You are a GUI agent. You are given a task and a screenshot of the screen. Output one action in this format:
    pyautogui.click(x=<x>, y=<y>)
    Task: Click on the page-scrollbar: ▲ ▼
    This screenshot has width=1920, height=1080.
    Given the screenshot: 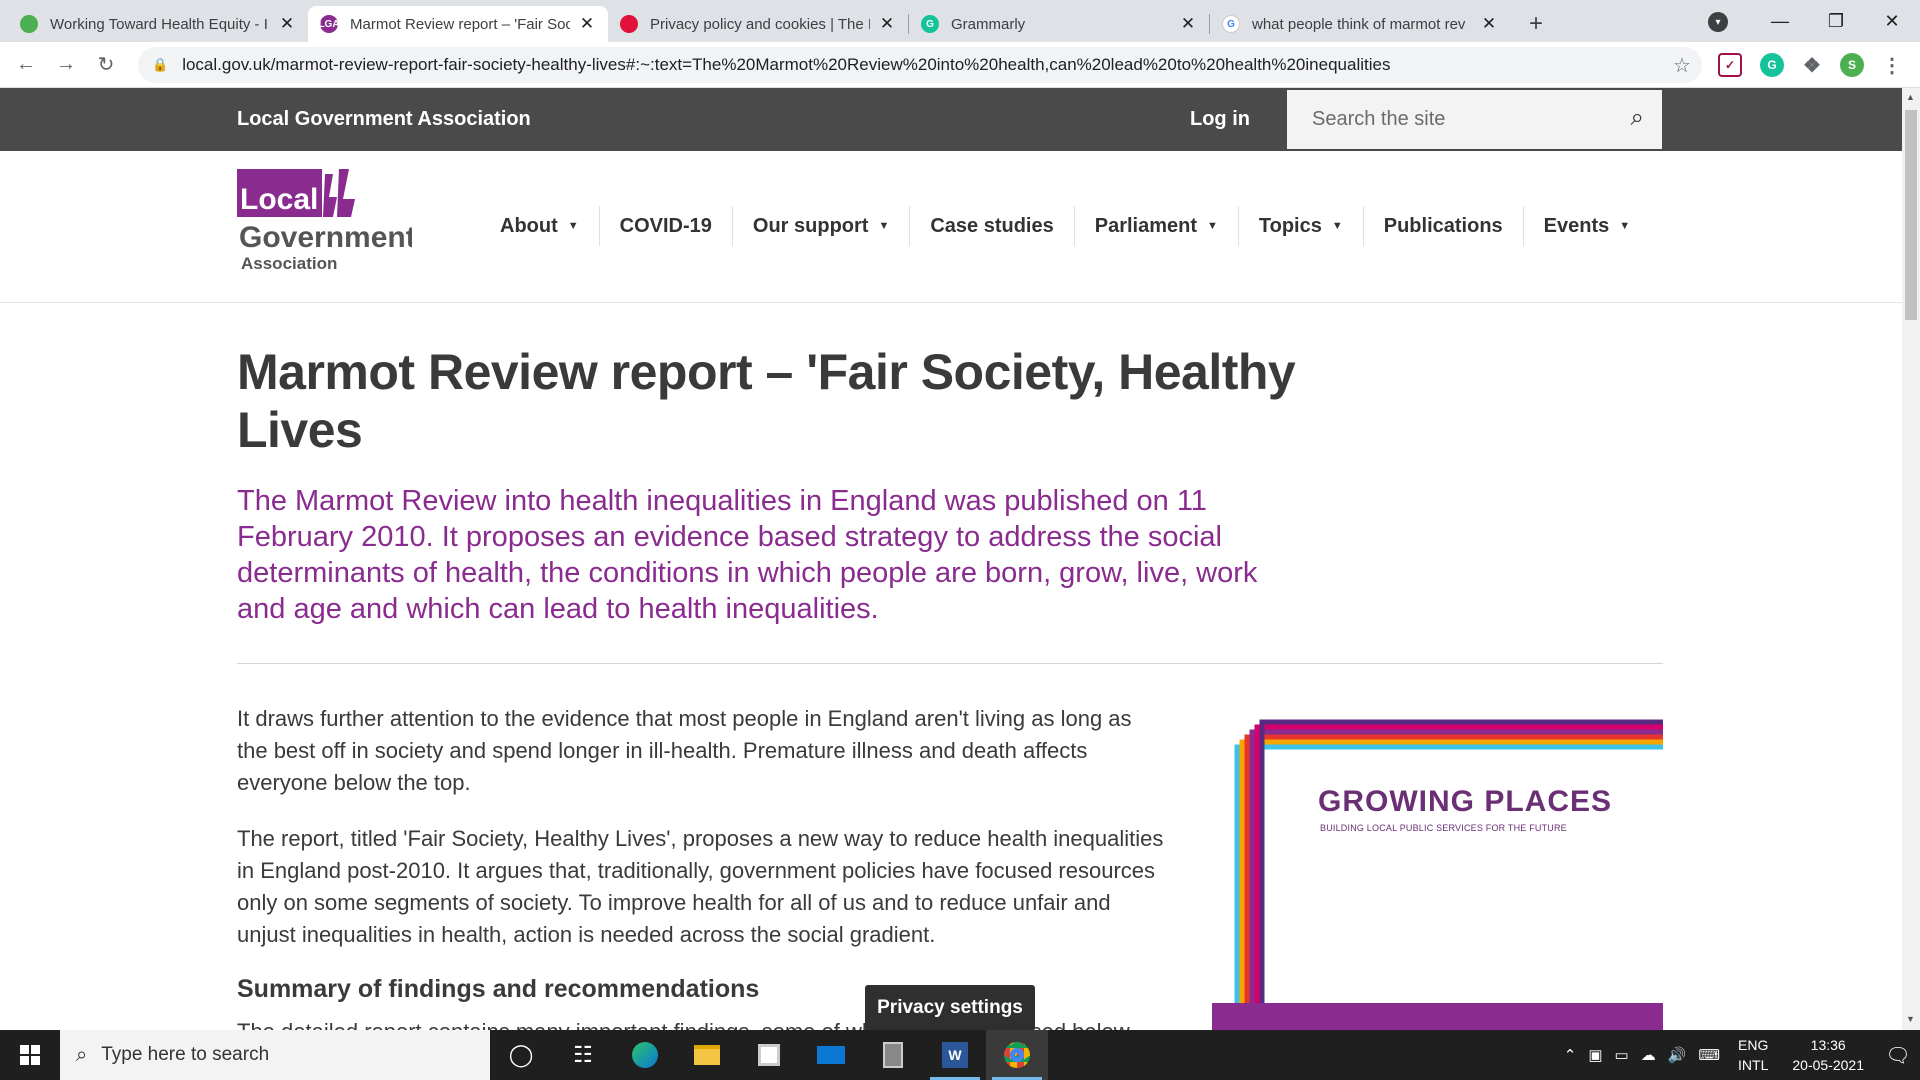 What is the action you would take?
    pyautogui.click(x=1911, y=559)
    